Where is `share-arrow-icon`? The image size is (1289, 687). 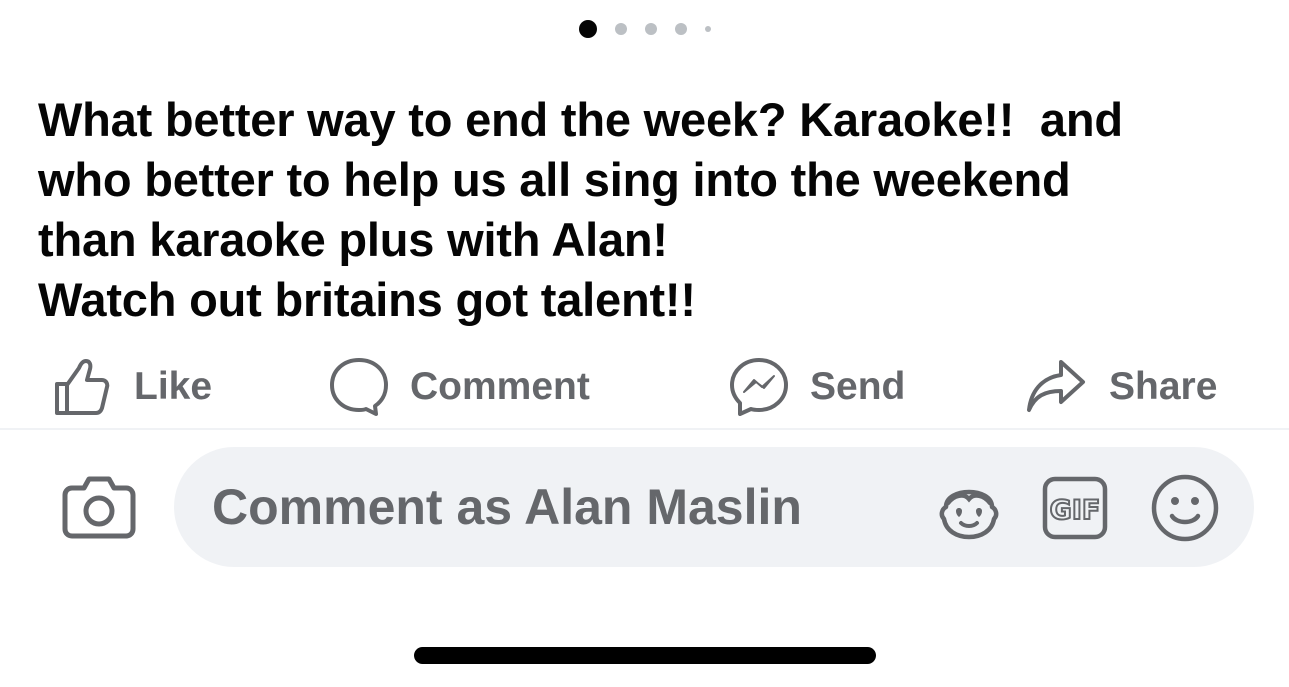 share-arrow-icon is located at coordinates (1056, 387).